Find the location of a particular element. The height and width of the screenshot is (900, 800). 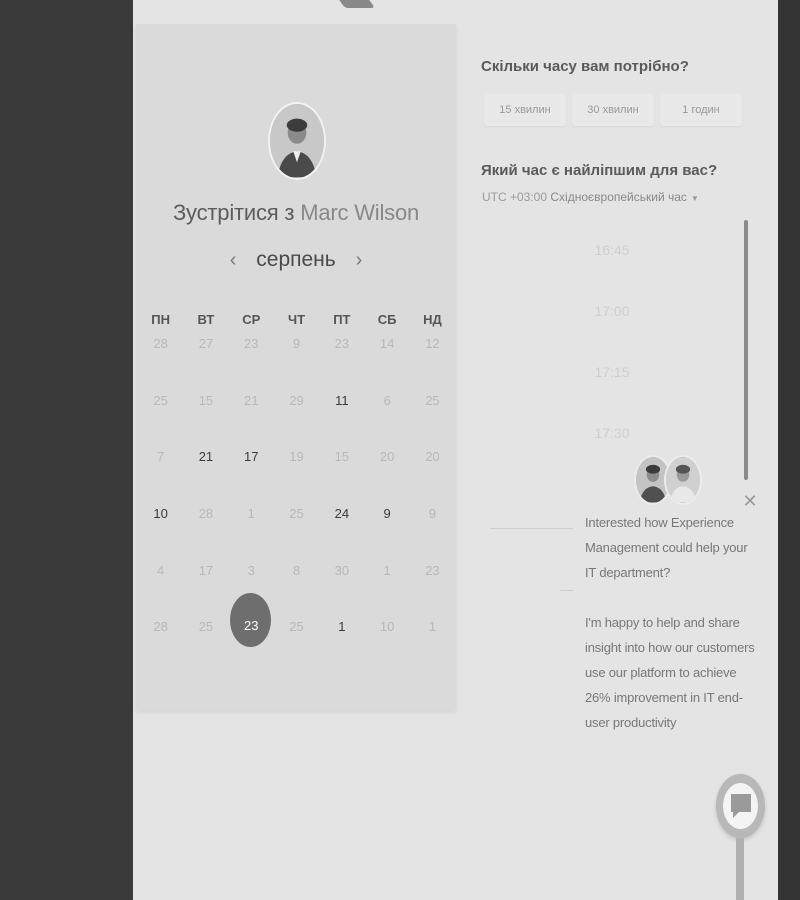

calendar-day: 6 is located at coordinates (387, 400).